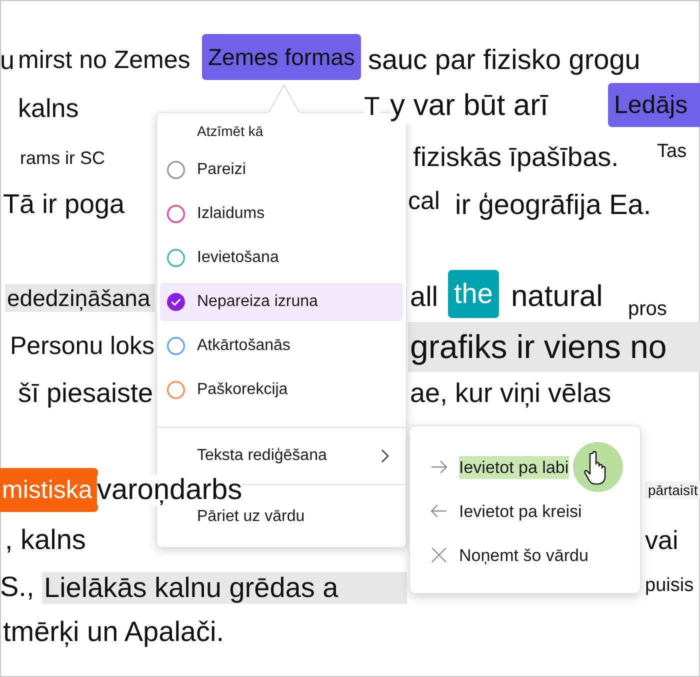  Describe the element at coordinates (647, 309) in the screenshot. I see `passage-text: pros` at that location.